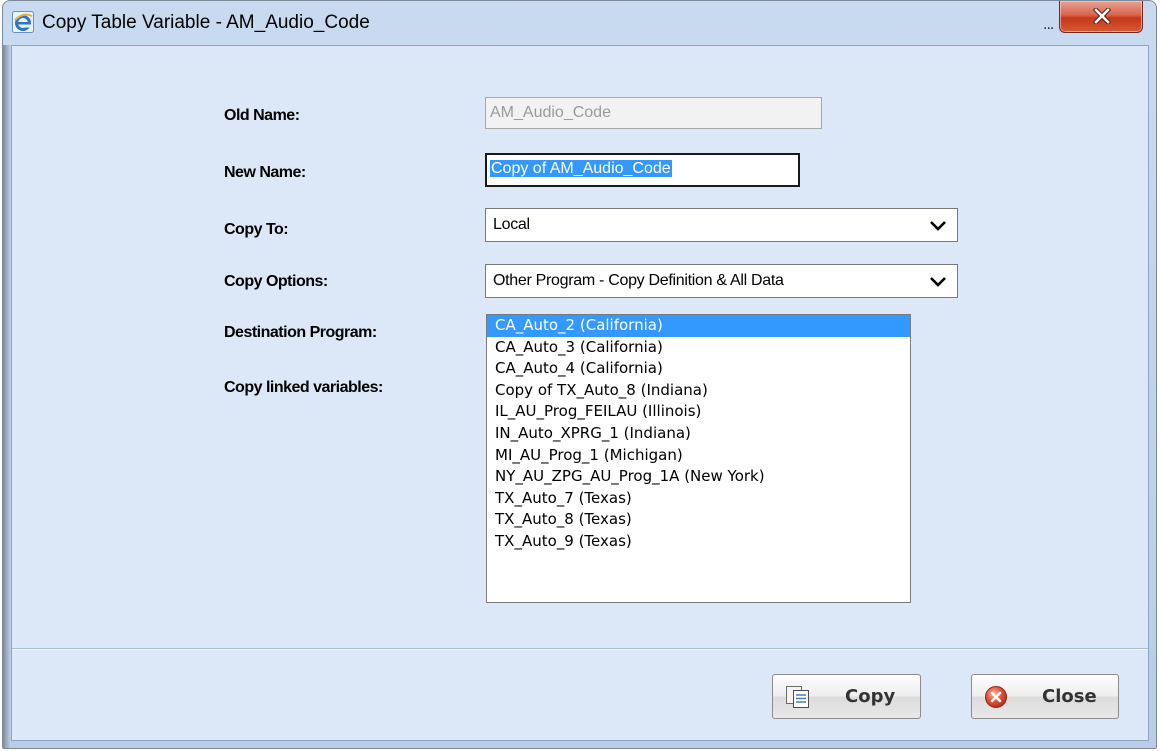  I want to click on window-frame-left, so click(7, 396).